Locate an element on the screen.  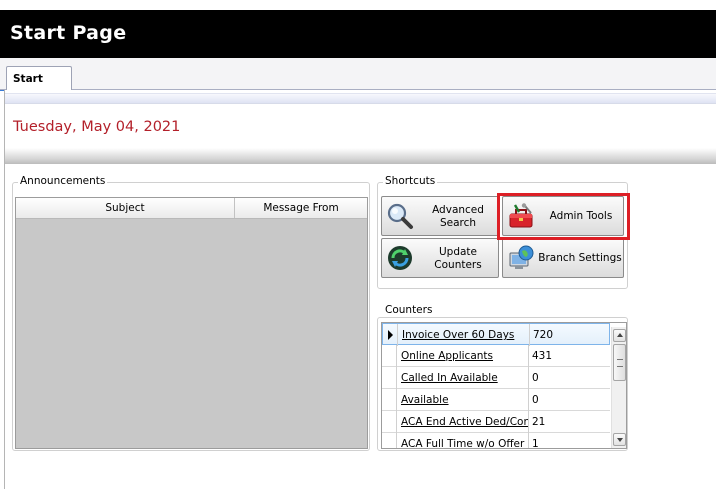
counter-value: 720 is located at coordinates (543, 335).